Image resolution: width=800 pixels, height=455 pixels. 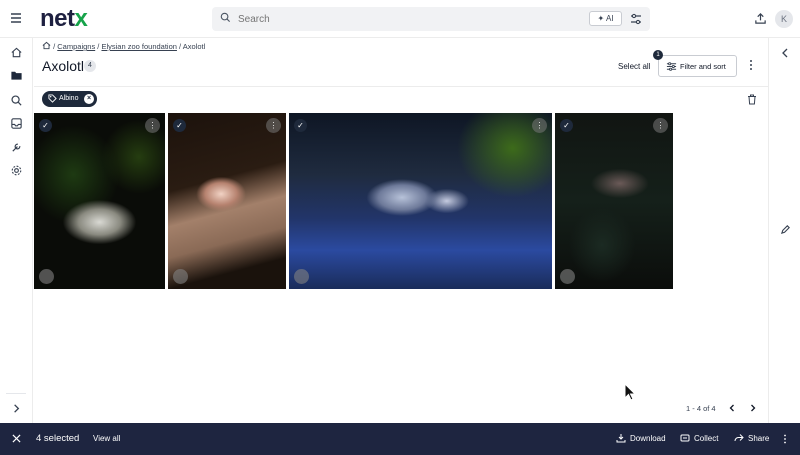 I want to click on view-all-button: View all, so click(x=106, y=438).